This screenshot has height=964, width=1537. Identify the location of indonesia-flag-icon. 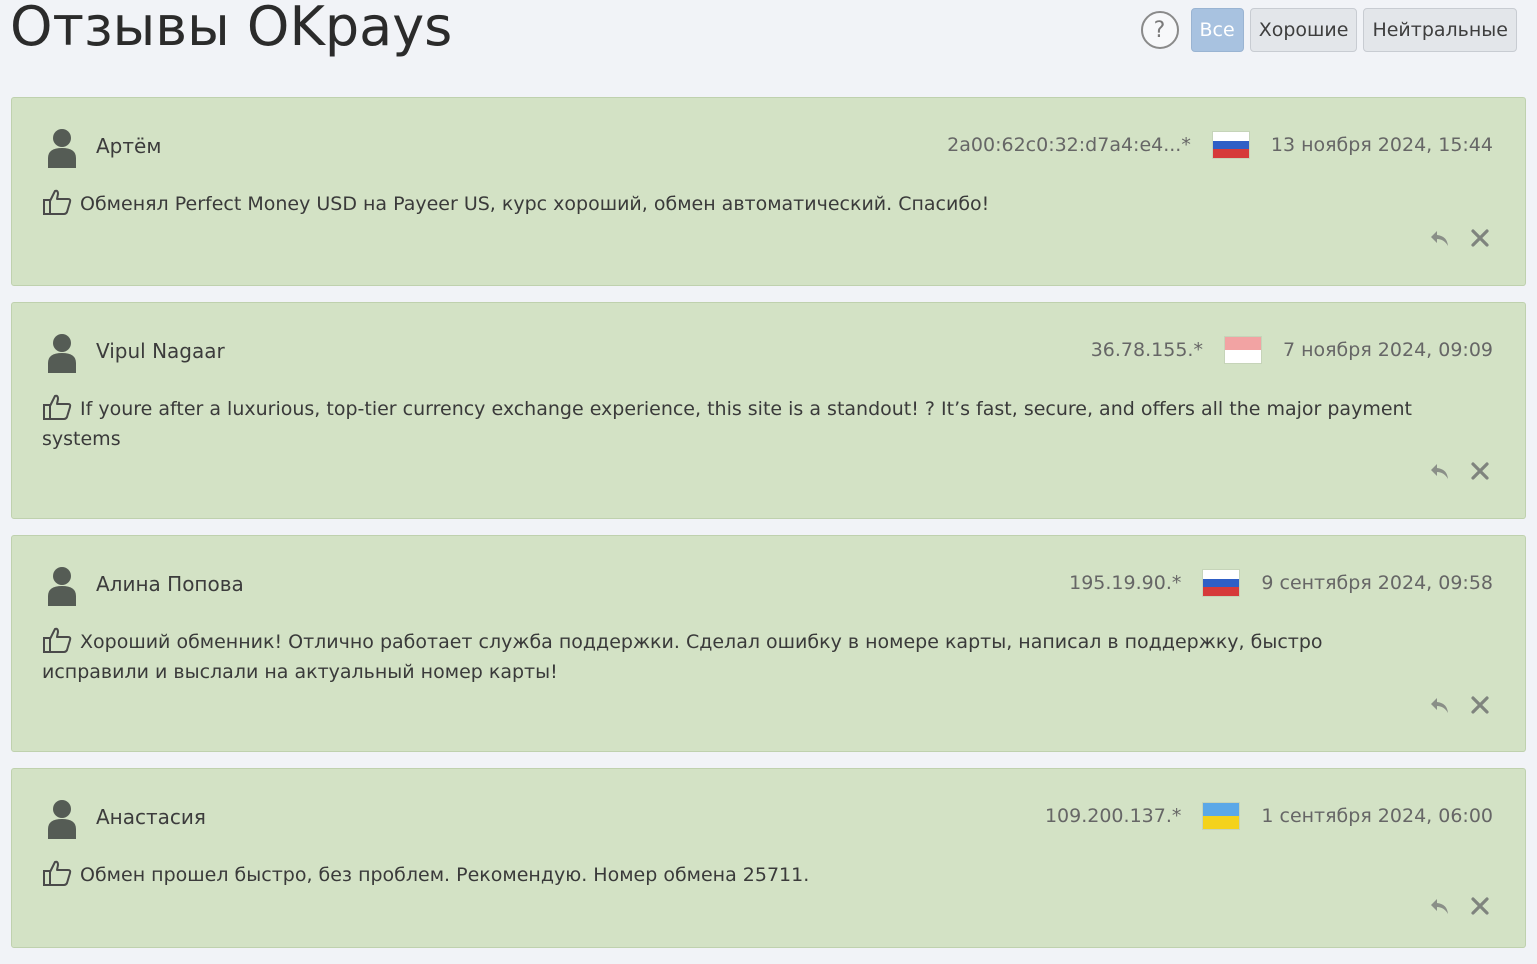
(1242, 350).